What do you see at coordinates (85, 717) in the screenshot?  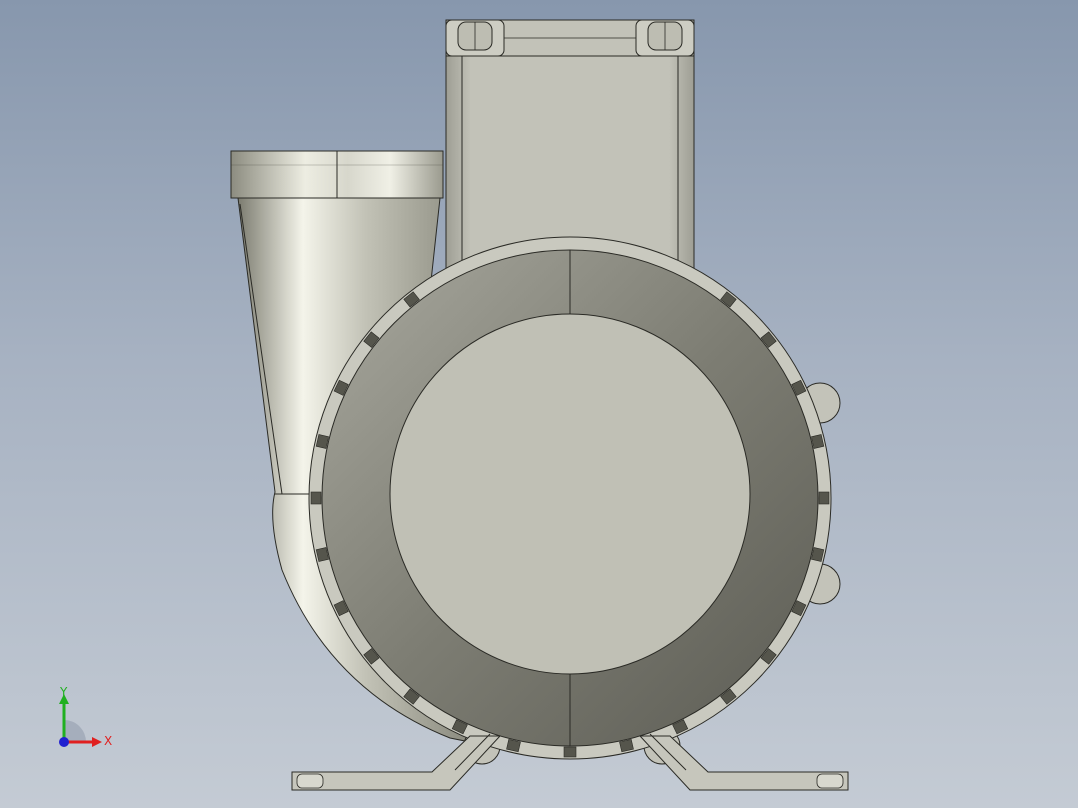 I see `axis-triad: Y X` at bounding box center [85, 717].